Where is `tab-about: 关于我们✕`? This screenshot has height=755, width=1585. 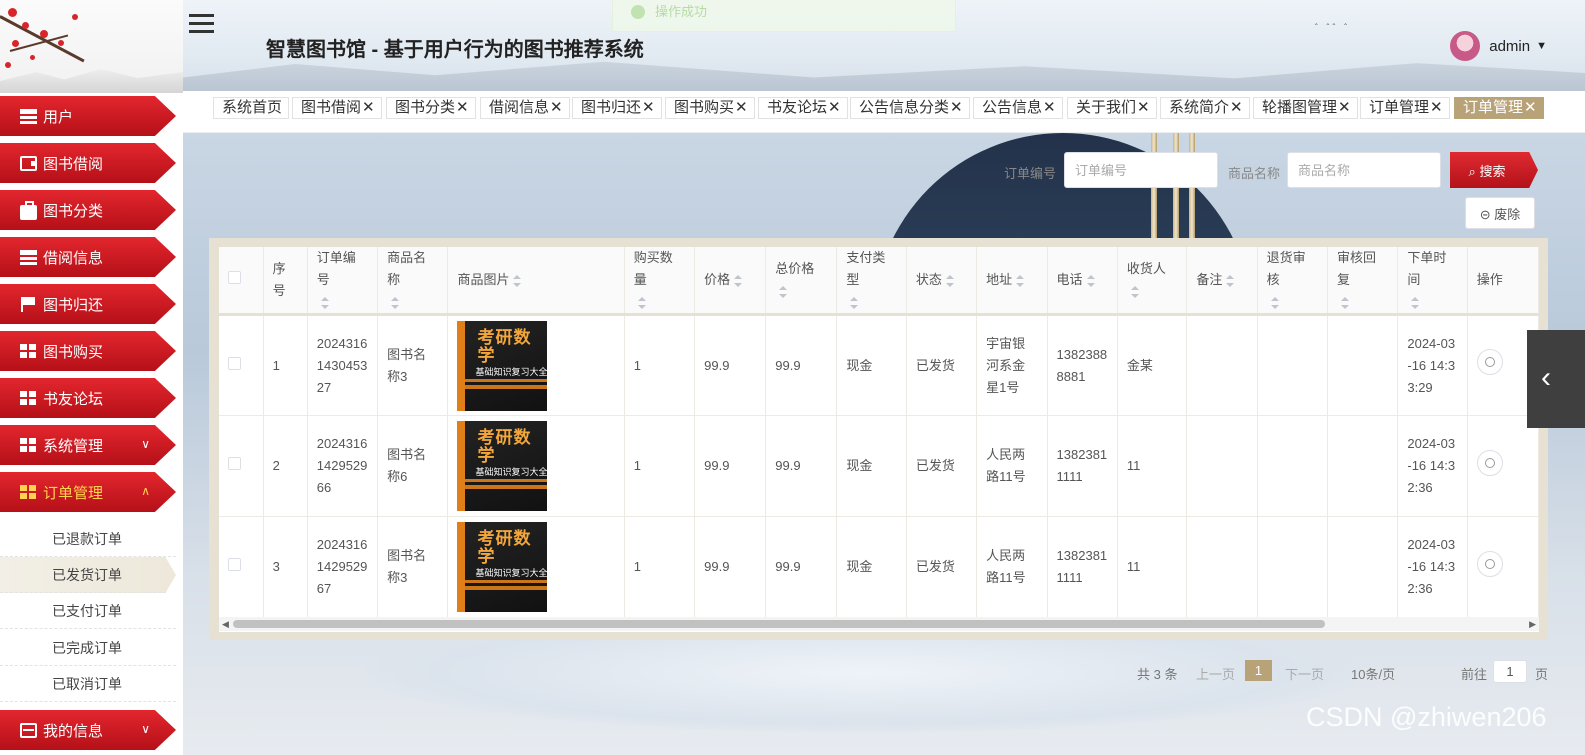
tab-about: 关于我们✕ is located at coordinates (1112, 108).